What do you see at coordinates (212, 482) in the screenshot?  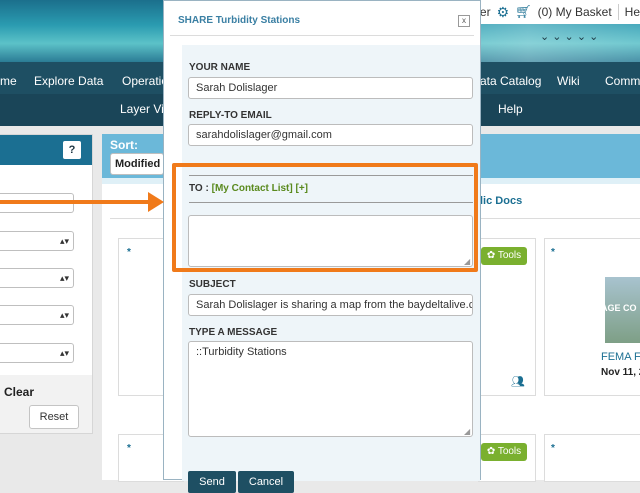 I see `send-button: Send` at bounding box center [212, 482].